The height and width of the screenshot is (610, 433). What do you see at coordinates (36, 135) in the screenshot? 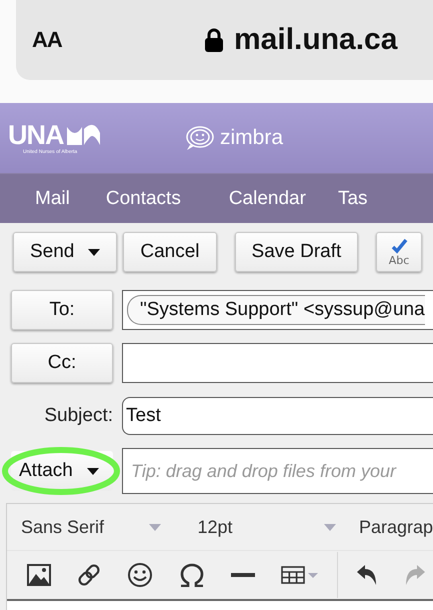
I see `logo-text: UNA` at bounding box center [36, 135].